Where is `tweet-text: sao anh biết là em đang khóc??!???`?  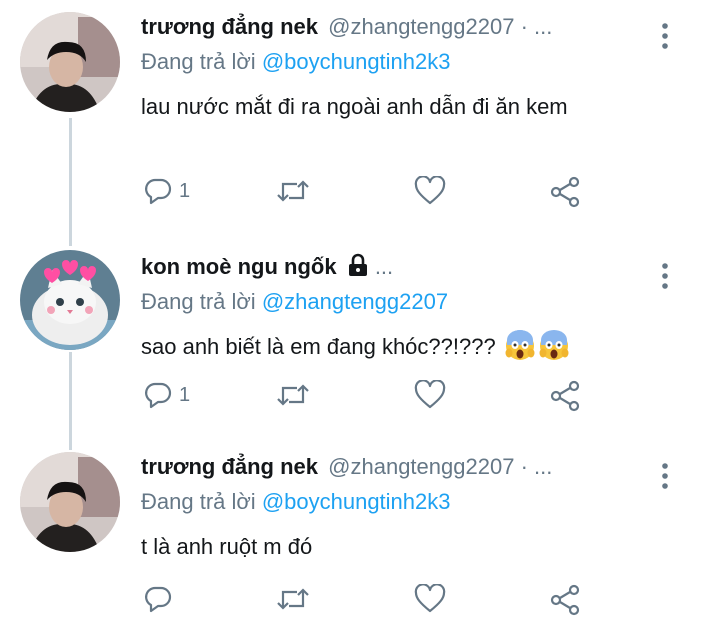
tweet-text: sao anh biết là em đang khóc??!??? is located at coordinates (321, 346).